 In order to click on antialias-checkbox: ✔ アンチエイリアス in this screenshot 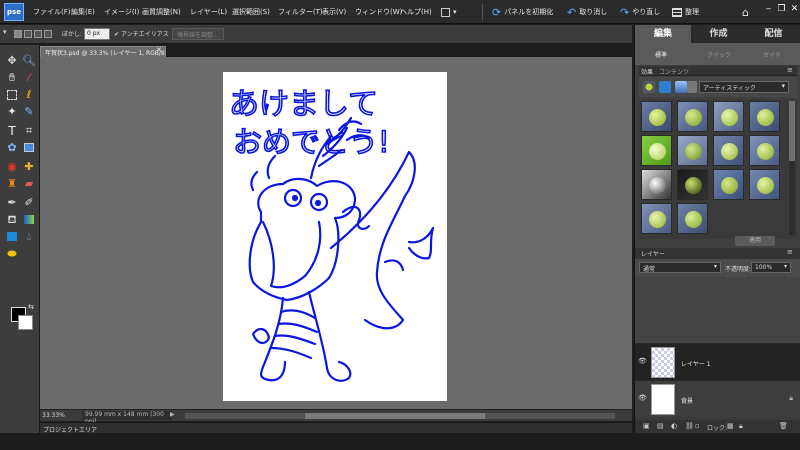, I will do `click(141, 33)`.